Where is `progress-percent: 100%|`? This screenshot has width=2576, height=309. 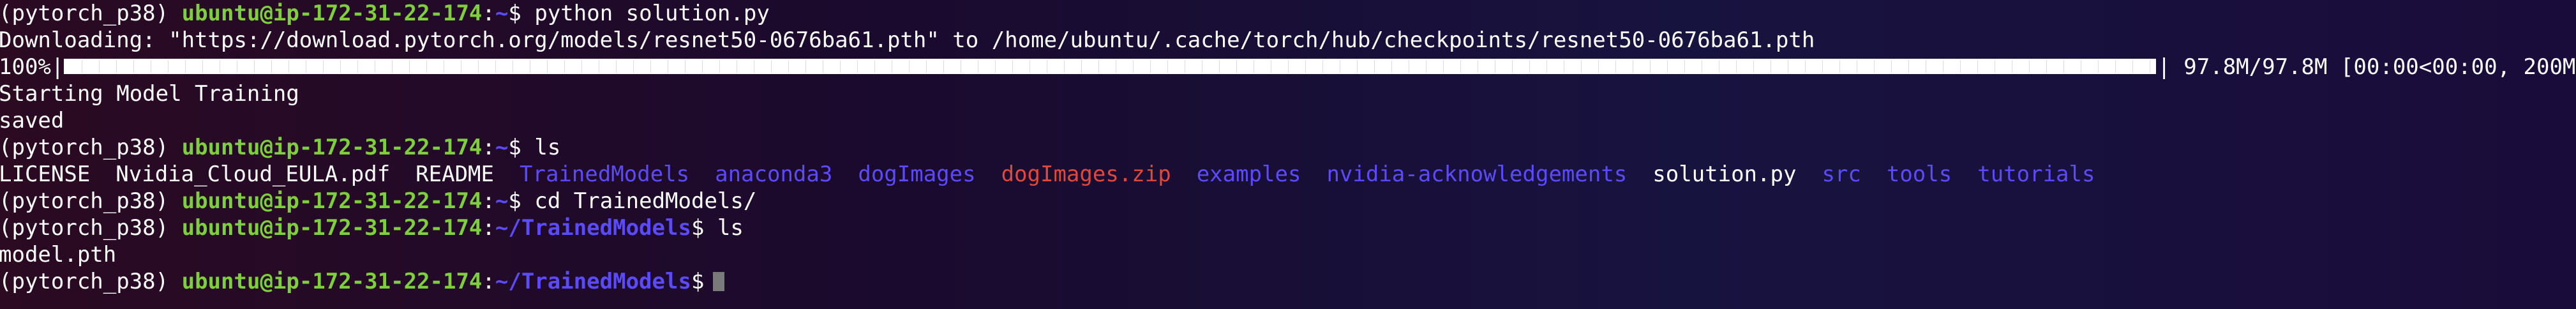
progress-percent: 100%| is located at coordinates (32, 67).